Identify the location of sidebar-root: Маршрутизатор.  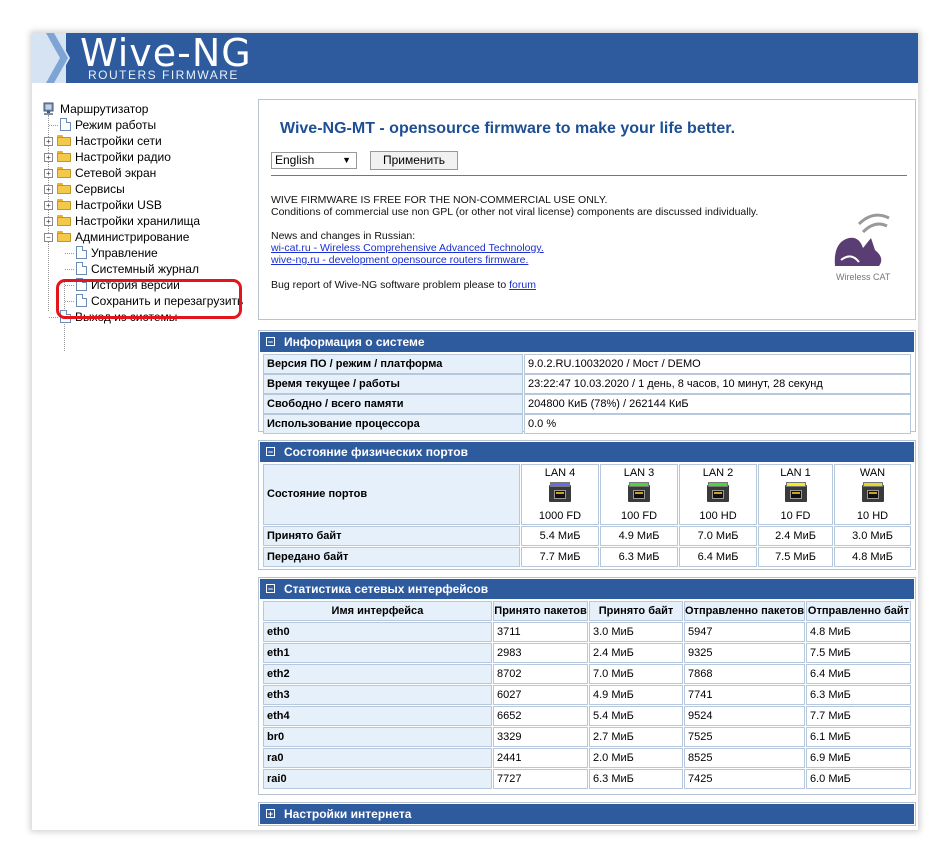
(142, 109).